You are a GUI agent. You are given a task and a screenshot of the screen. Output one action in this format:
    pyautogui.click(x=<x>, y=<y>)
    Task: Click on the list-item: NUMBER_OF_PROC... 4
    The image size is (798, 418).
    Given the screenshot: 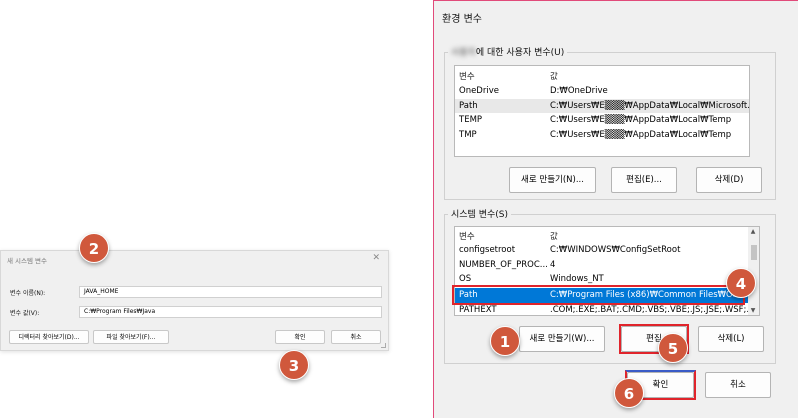 What is the action you would take?
    pyautogui.click(x=607, y=265)
    